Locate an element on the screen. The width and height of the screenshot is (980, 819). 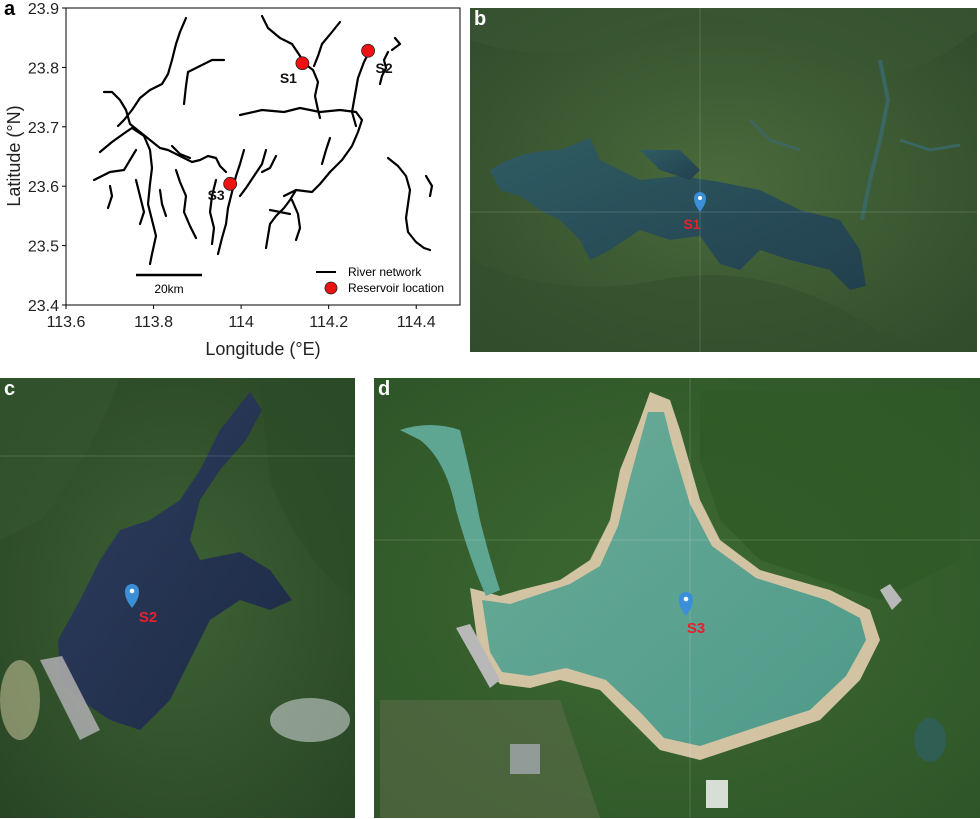
x-tick-label: 114 is located at coordinates (241, 322).